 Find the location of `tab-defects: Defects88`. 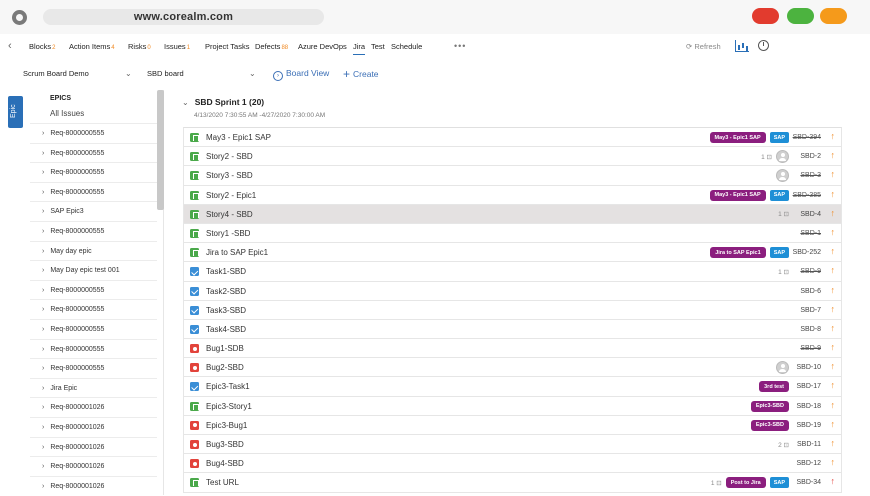

tab-defects: Defects88 is located at coordinates (271, 46).